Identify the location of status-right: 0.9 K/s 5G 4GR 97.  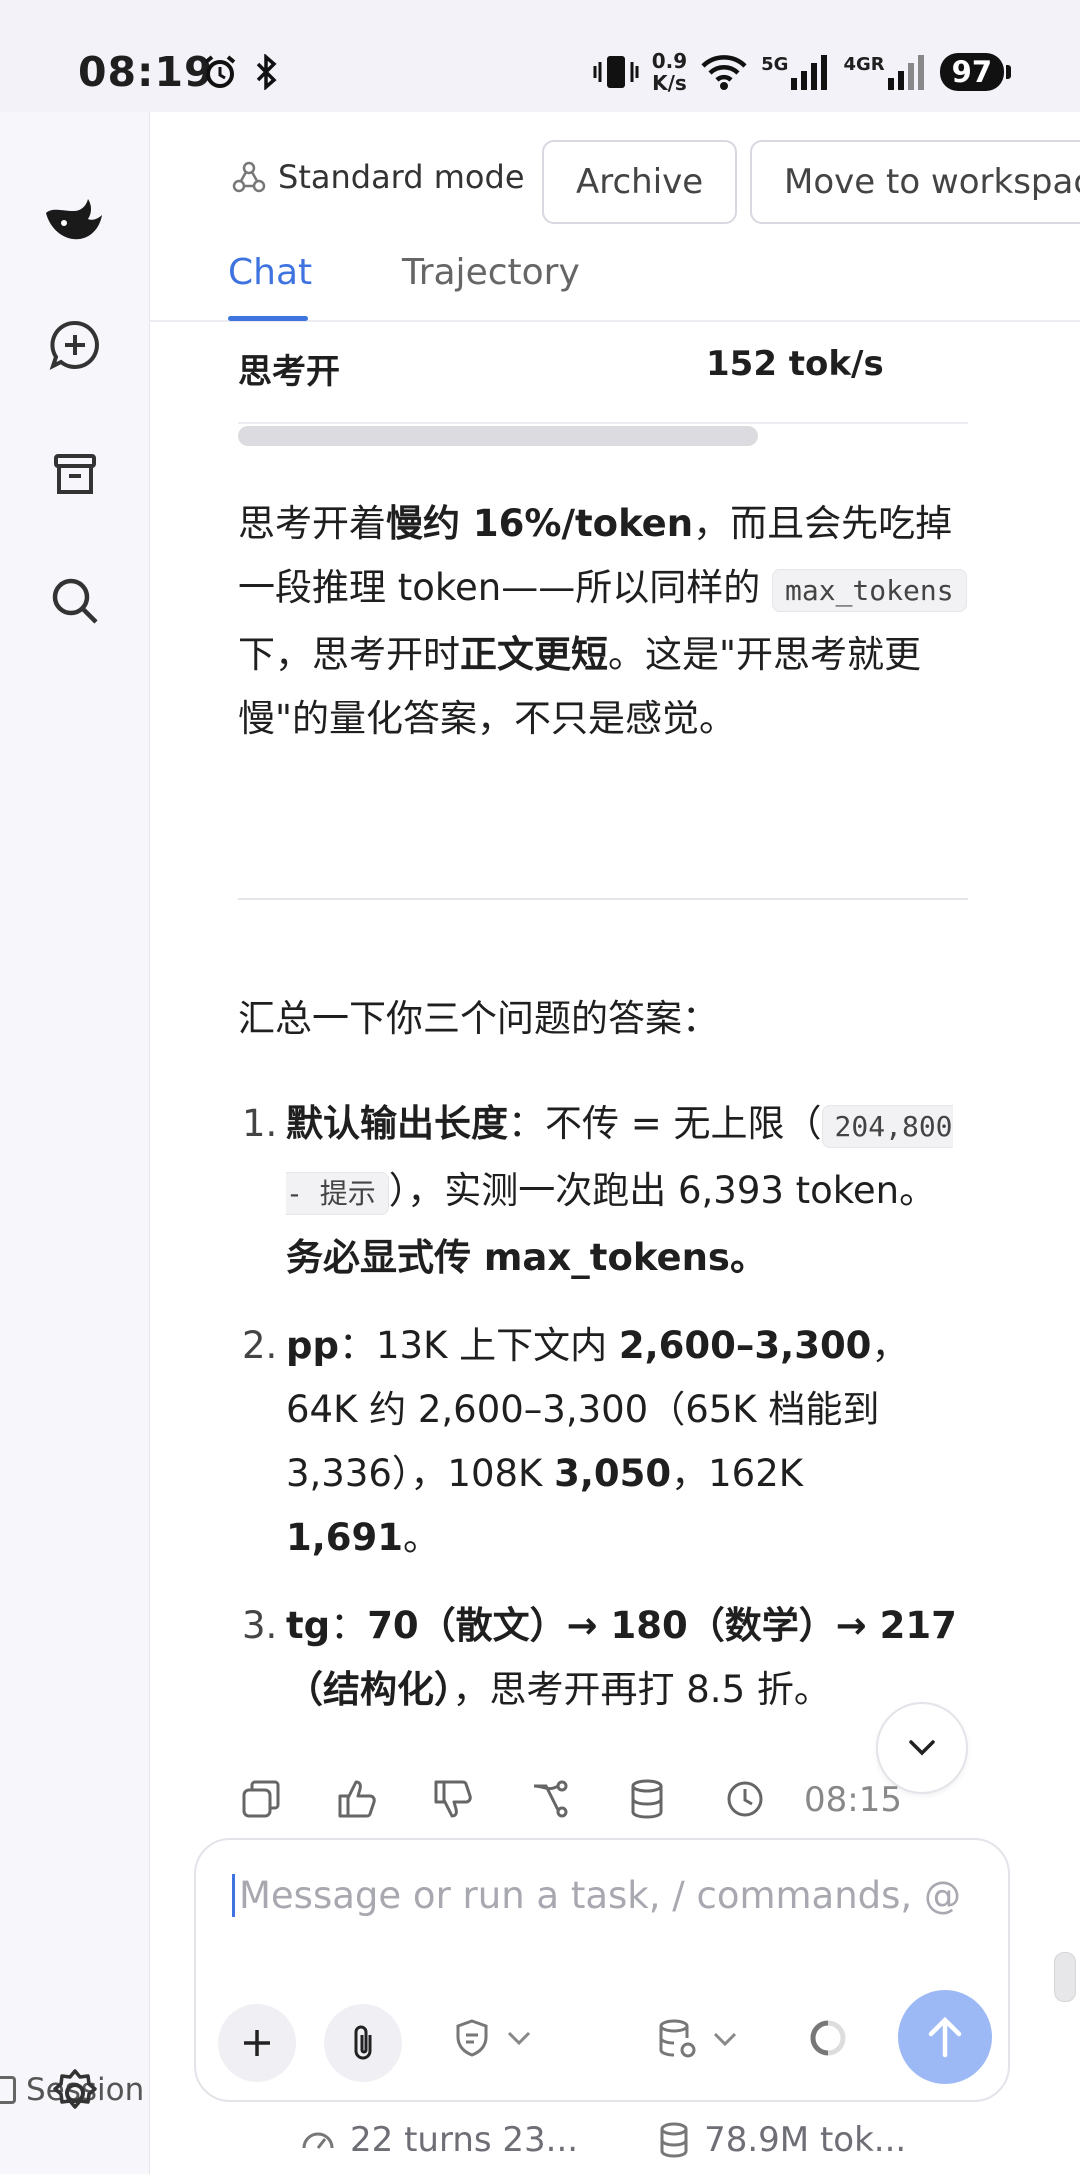
(802, 72).